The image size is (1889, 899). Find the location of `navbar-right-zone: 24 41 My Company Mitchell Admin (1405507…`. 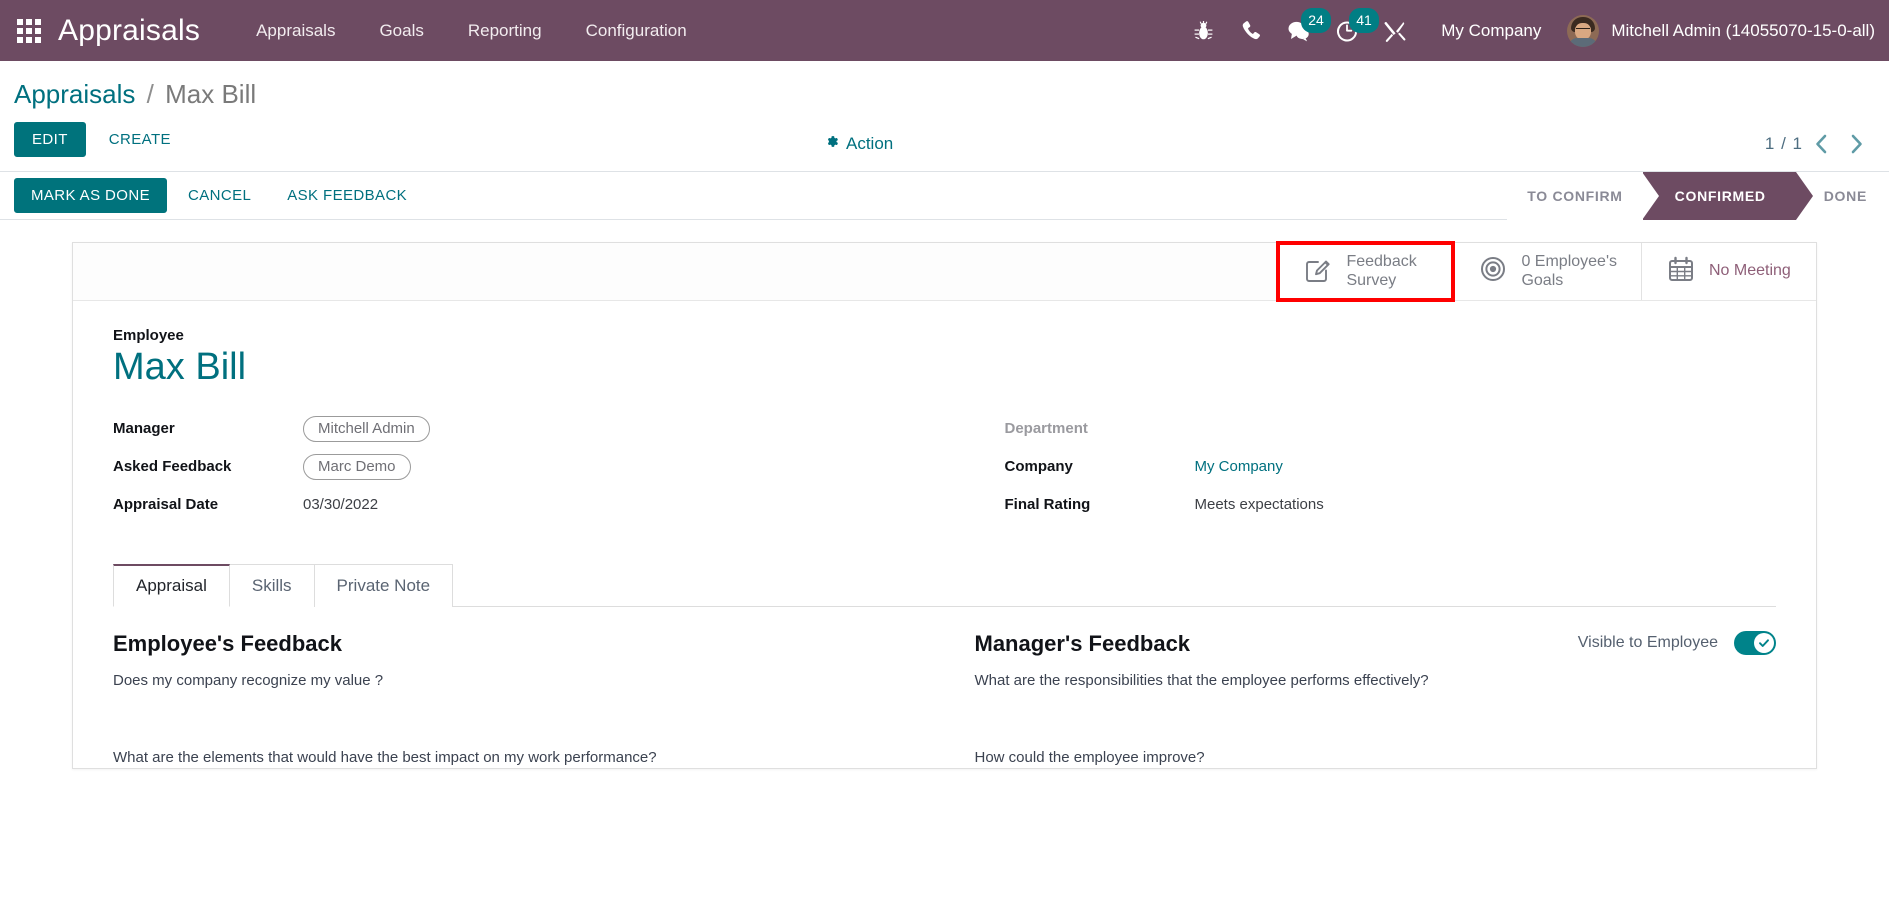

navbar-right-zone: 24 41 My Company Mitchell Admin (1405507… is located at coordinates (1534, 30).